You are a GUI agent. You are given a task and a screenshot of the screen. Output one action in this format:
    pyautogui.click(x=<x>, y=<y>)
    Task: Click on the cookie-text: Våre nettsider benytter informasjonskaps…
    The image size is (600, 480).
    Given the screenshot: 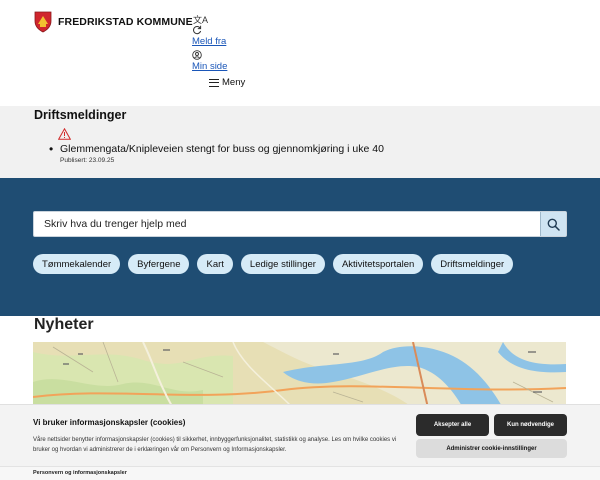 What is the action you would take?
    pyautogui.click(x=215, y=445)
    